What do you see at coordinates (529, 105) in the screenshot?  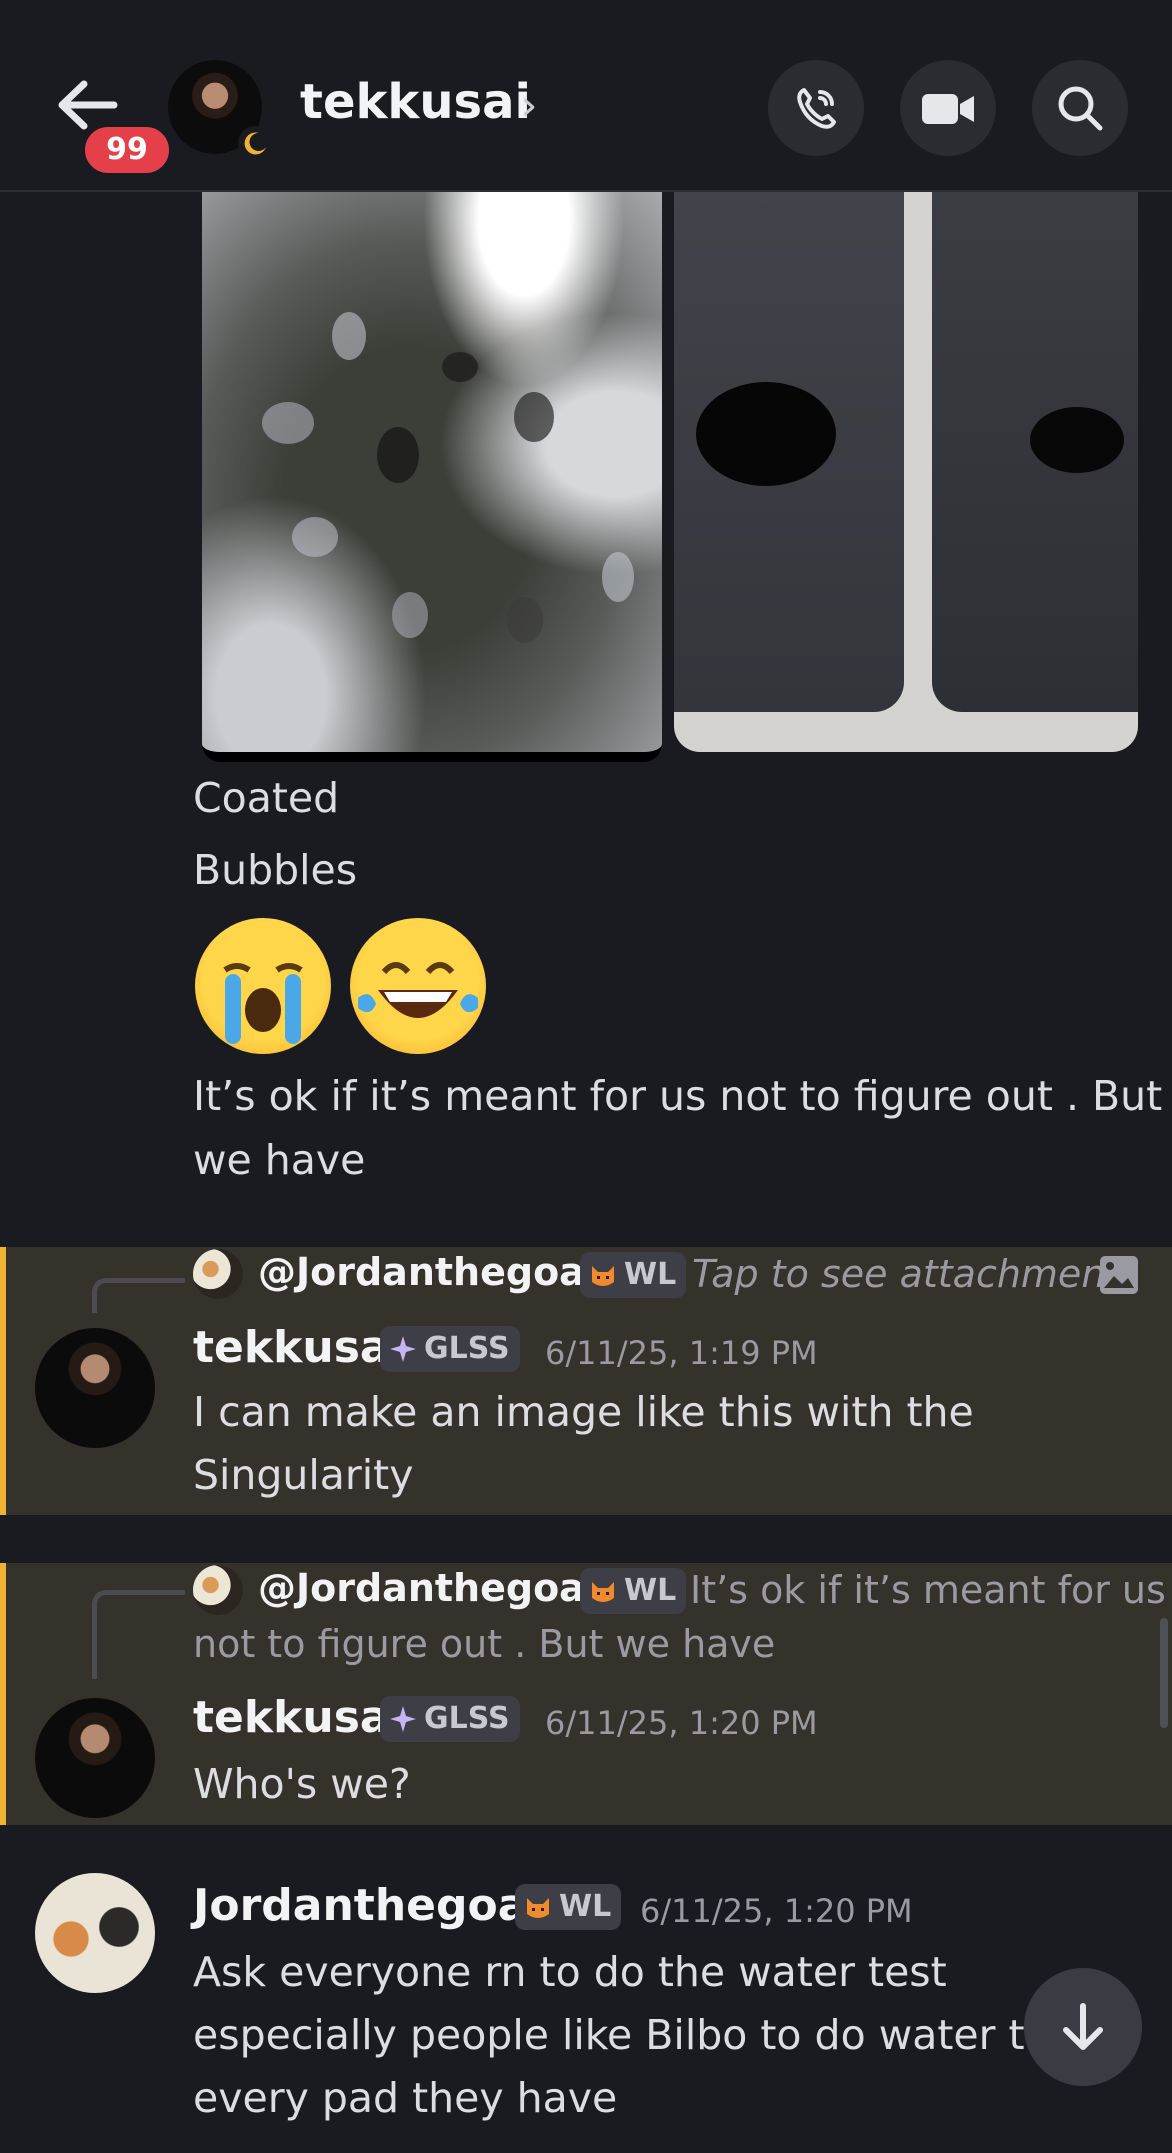 I see `chevron-right-icon: ›` at bounding box center [529, 105].